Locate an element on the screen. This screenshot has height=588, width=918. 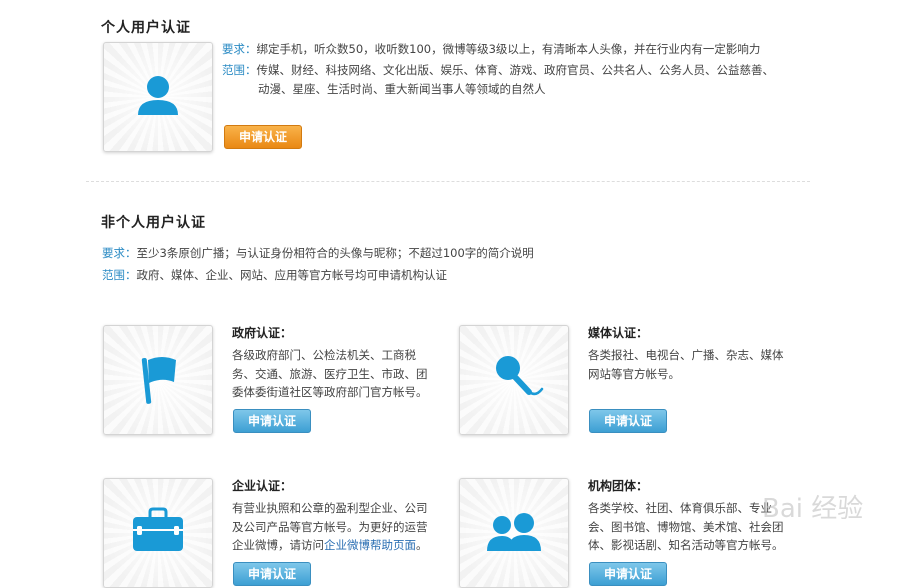
personal-user-tile is located at coordinates (158, 97).